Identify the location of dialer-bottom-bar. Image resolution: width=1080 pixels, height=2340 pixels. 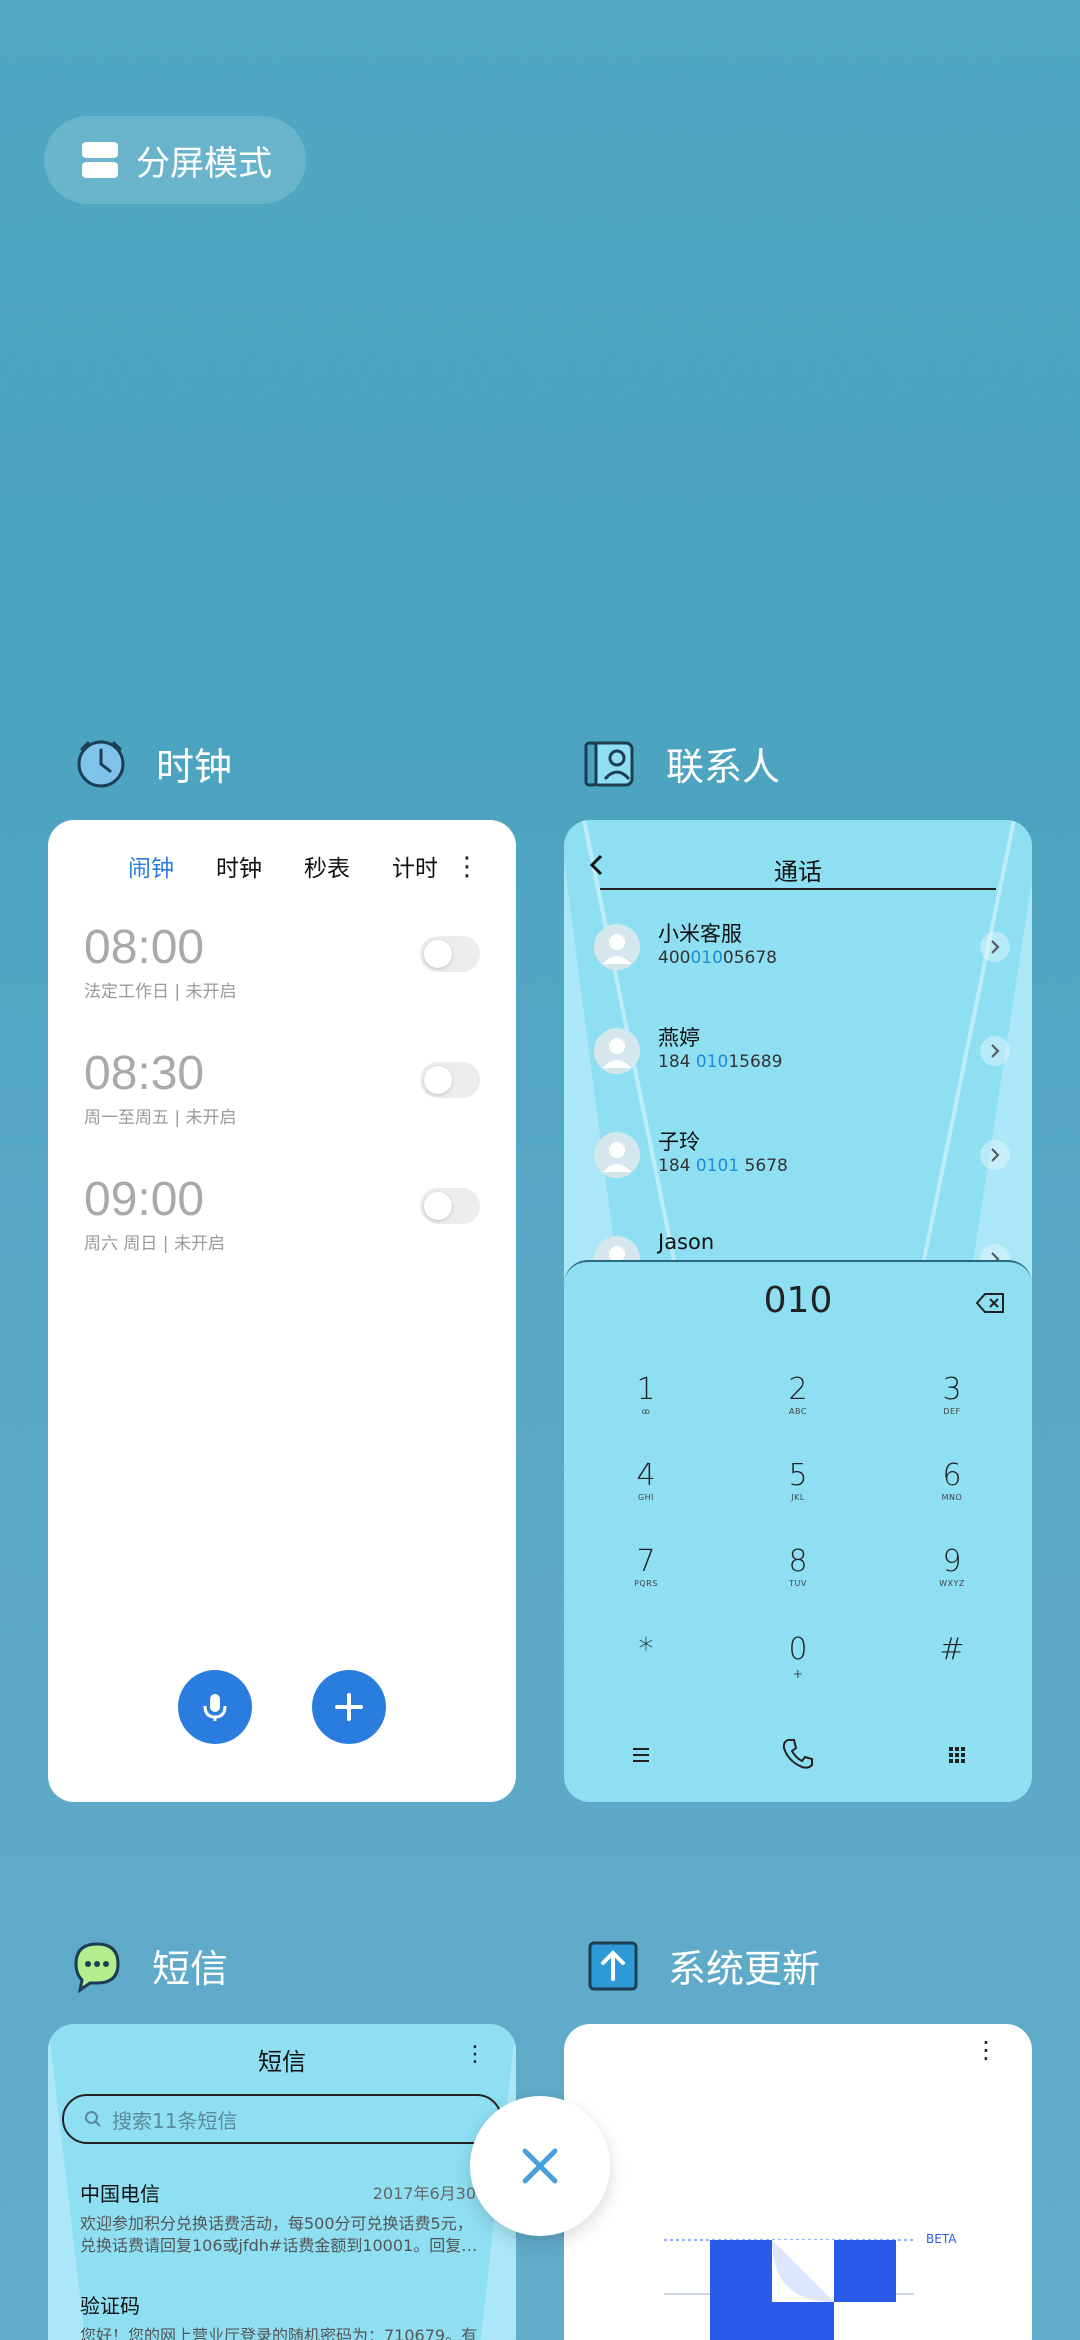
(798, 1755).